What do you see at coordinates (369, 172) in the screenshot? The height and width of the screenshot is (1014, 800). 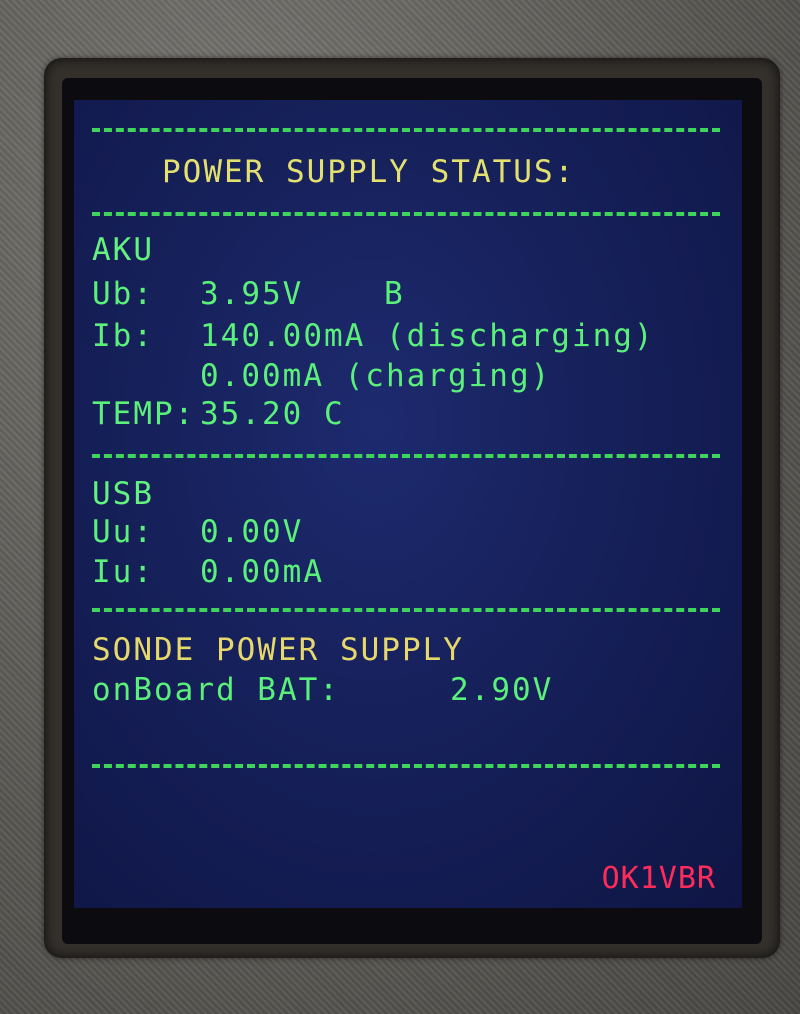 I see `page-title: POWER SUPPLY STATUS:` at bounding box center [369, 172].